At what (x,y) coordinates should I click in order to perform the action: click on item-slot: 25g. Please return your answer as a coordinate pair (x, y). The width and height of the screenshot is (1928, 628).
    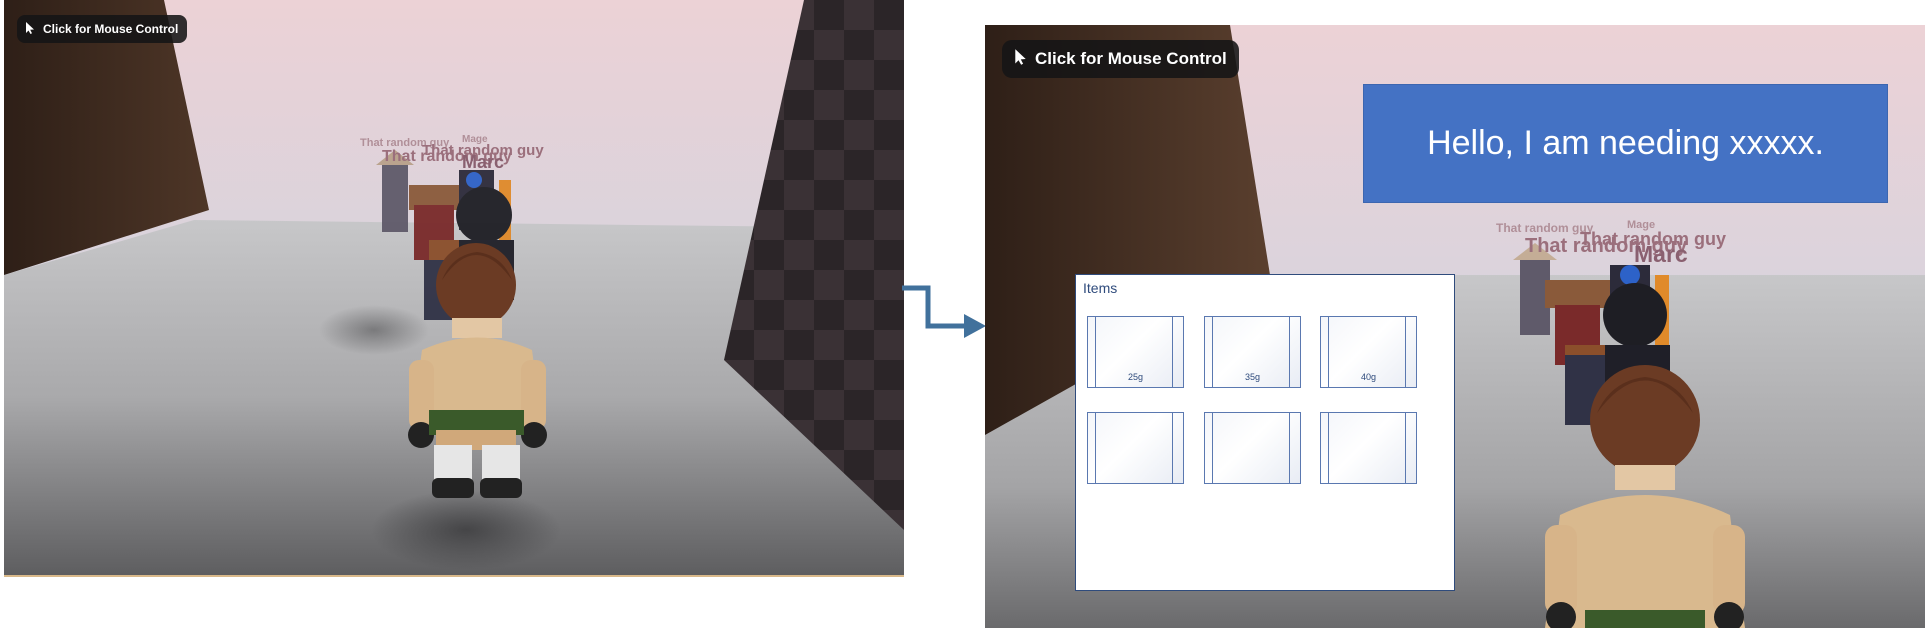
    Looking at the image, I should click on (1135, 352).